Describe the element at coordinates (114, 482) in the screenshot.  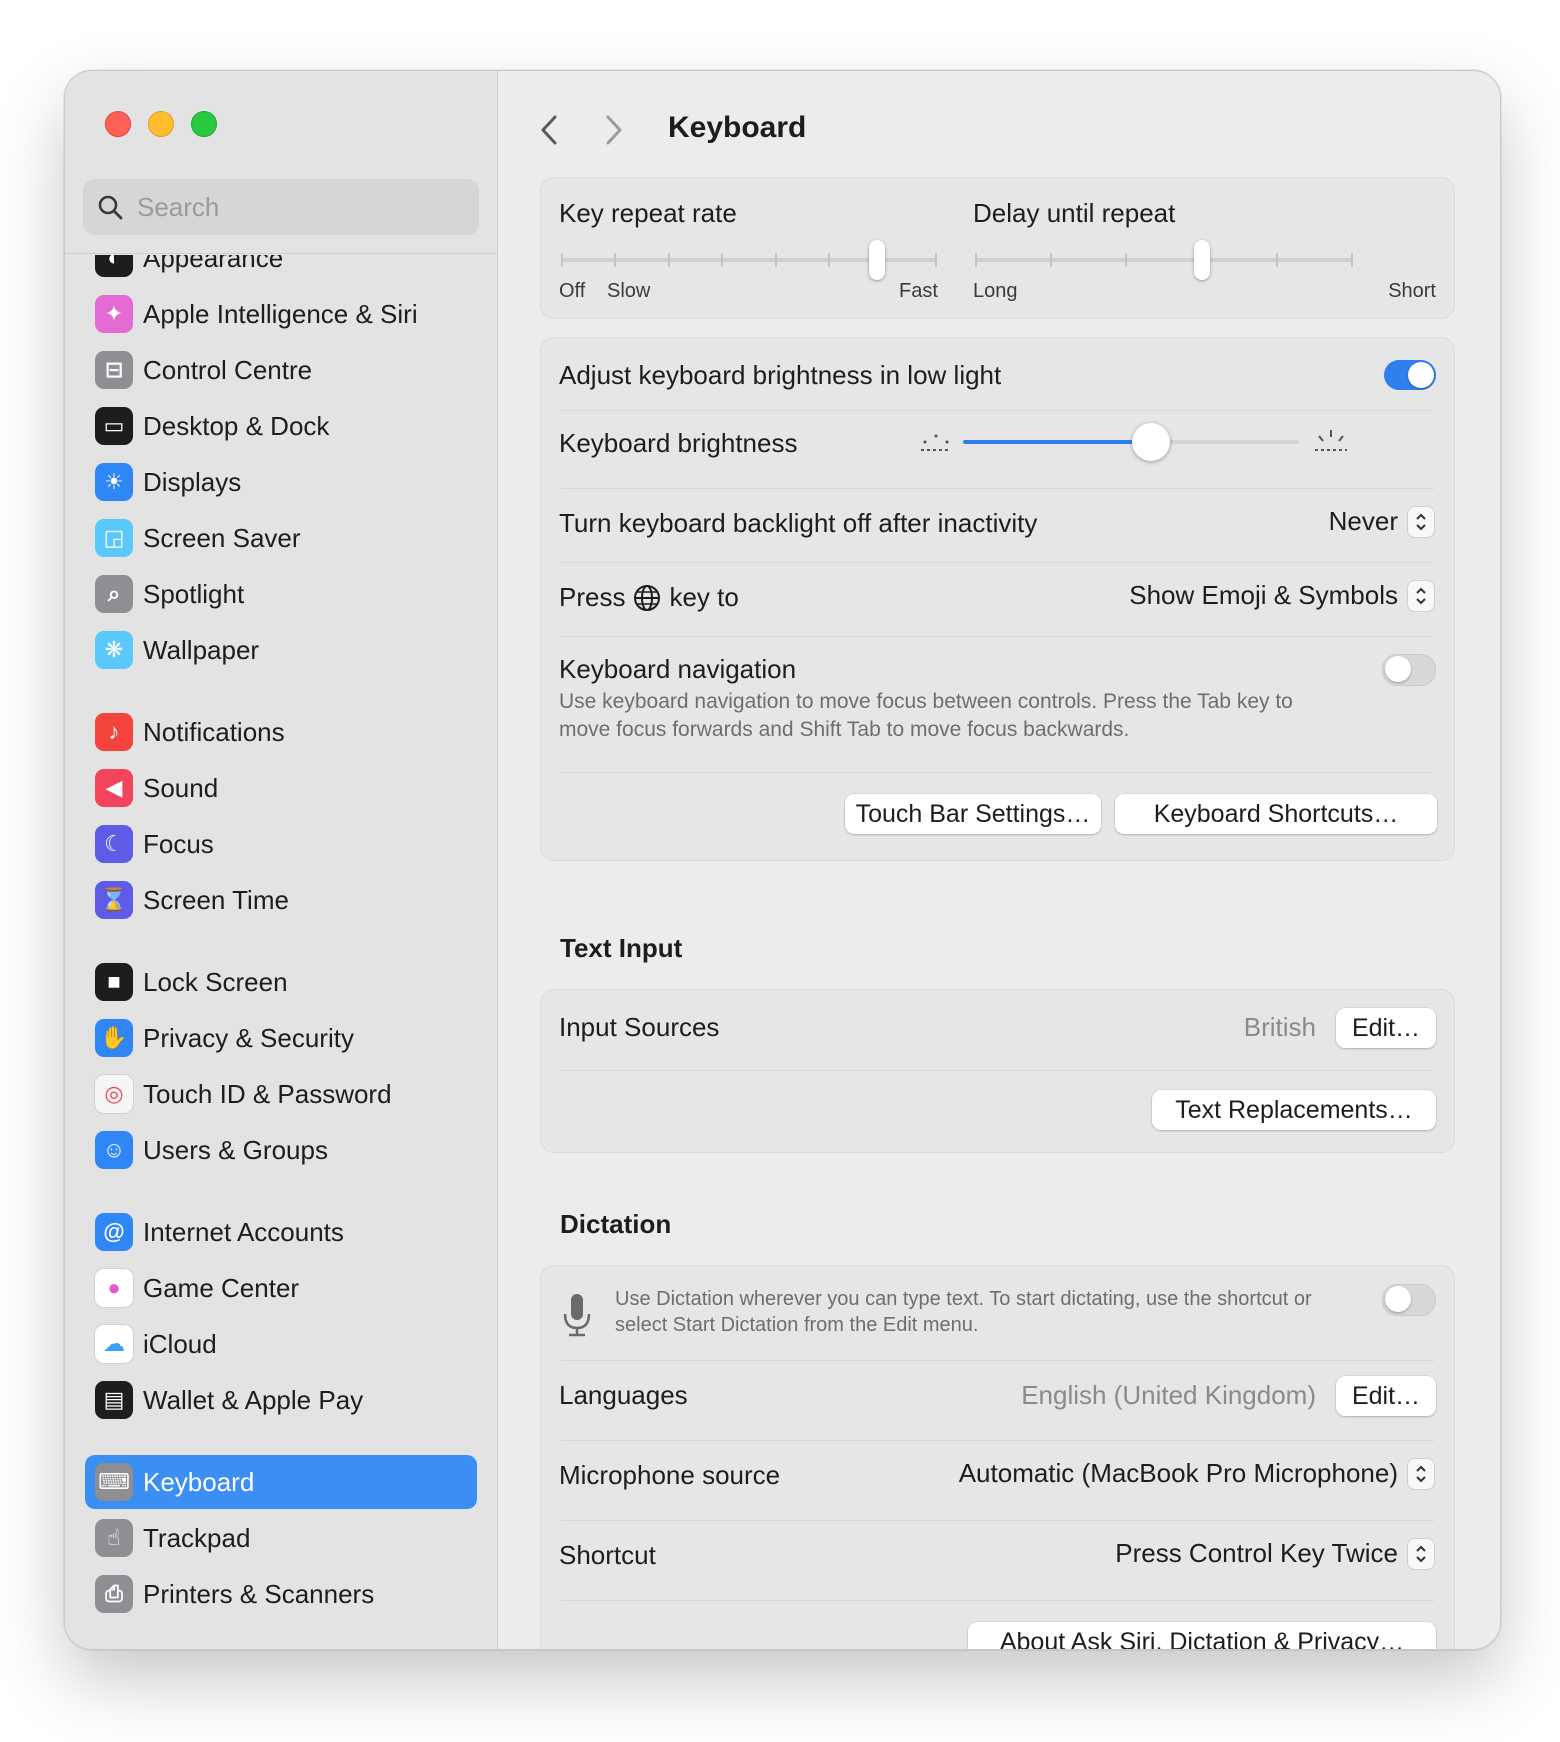
I see `displays-icon: ☀` at that location.